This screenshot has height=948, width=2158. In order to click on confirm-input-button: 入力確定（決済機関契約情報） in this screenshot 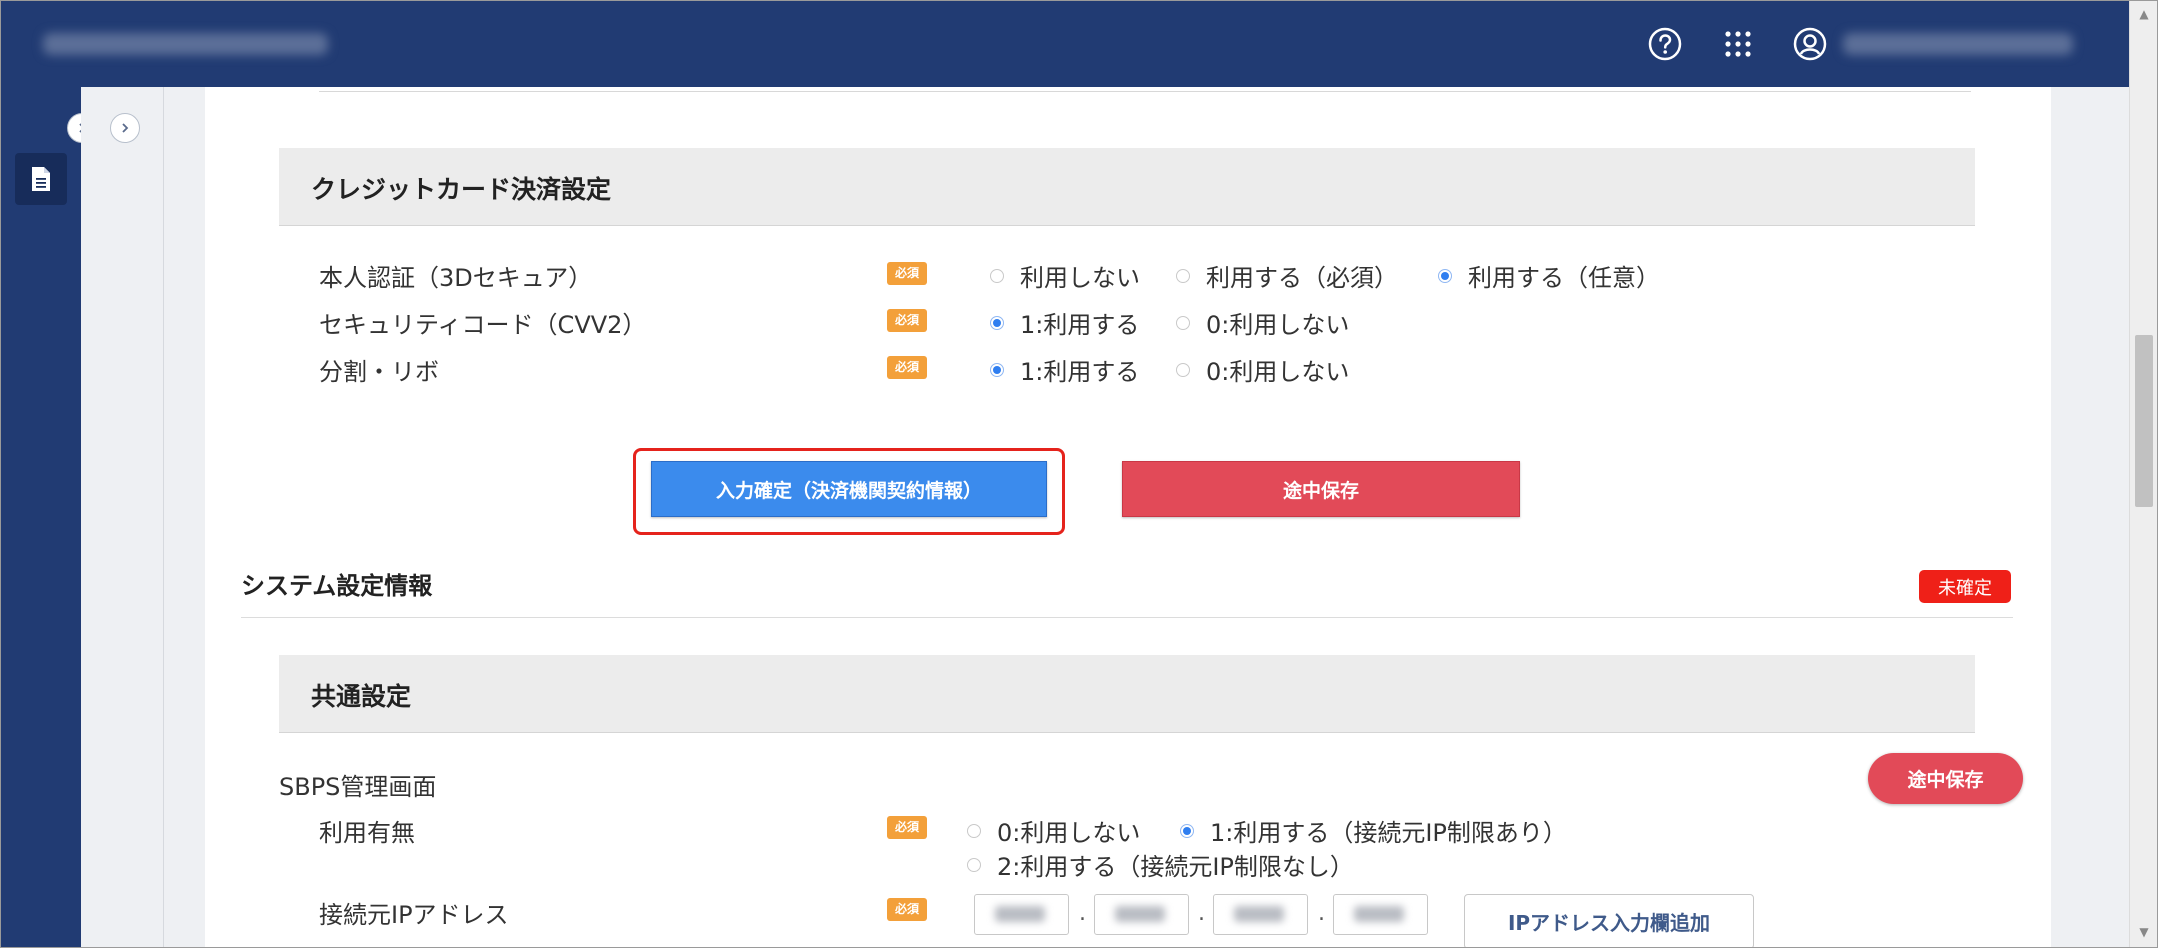, I will do `click(849, 489)`.